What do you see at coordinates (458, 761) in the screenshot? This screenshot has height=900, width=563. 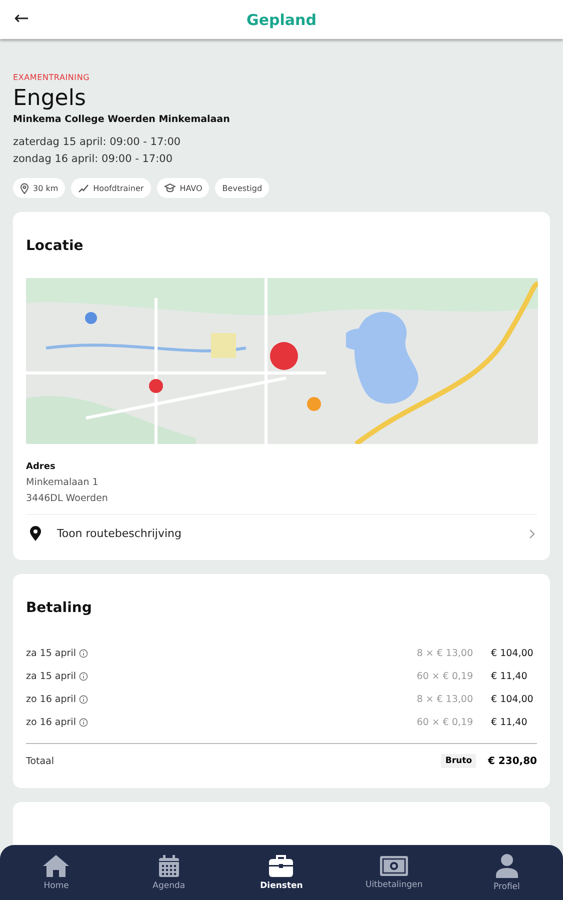 I see `gross-badge: Bruto` at bounding box center [458, 761].